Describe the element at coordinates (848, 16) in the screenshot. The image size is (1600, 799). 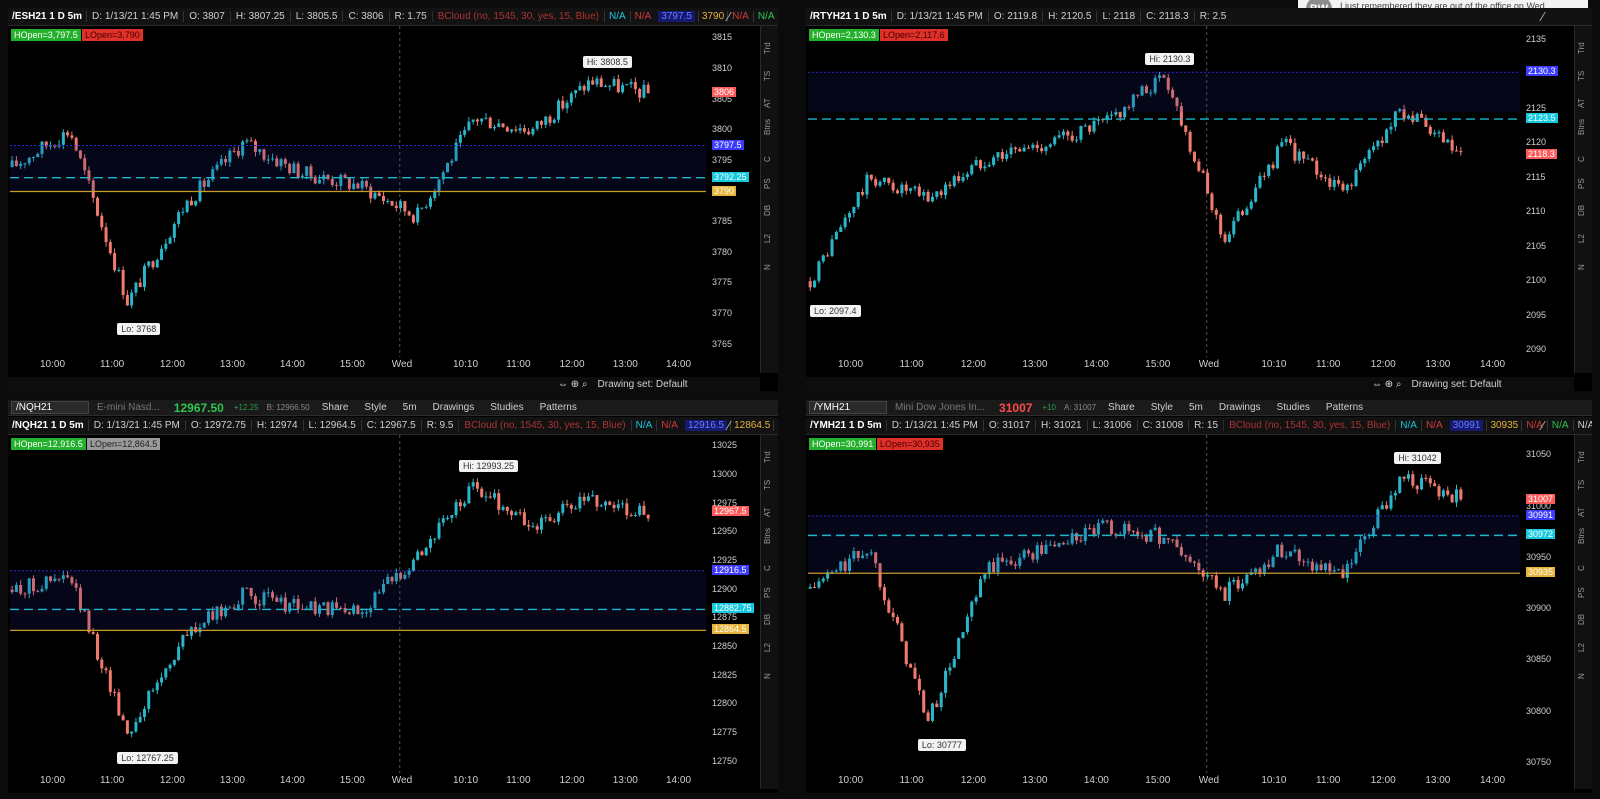
I see `chart-symbol: /RTYH21 1 D 5m` at that location.